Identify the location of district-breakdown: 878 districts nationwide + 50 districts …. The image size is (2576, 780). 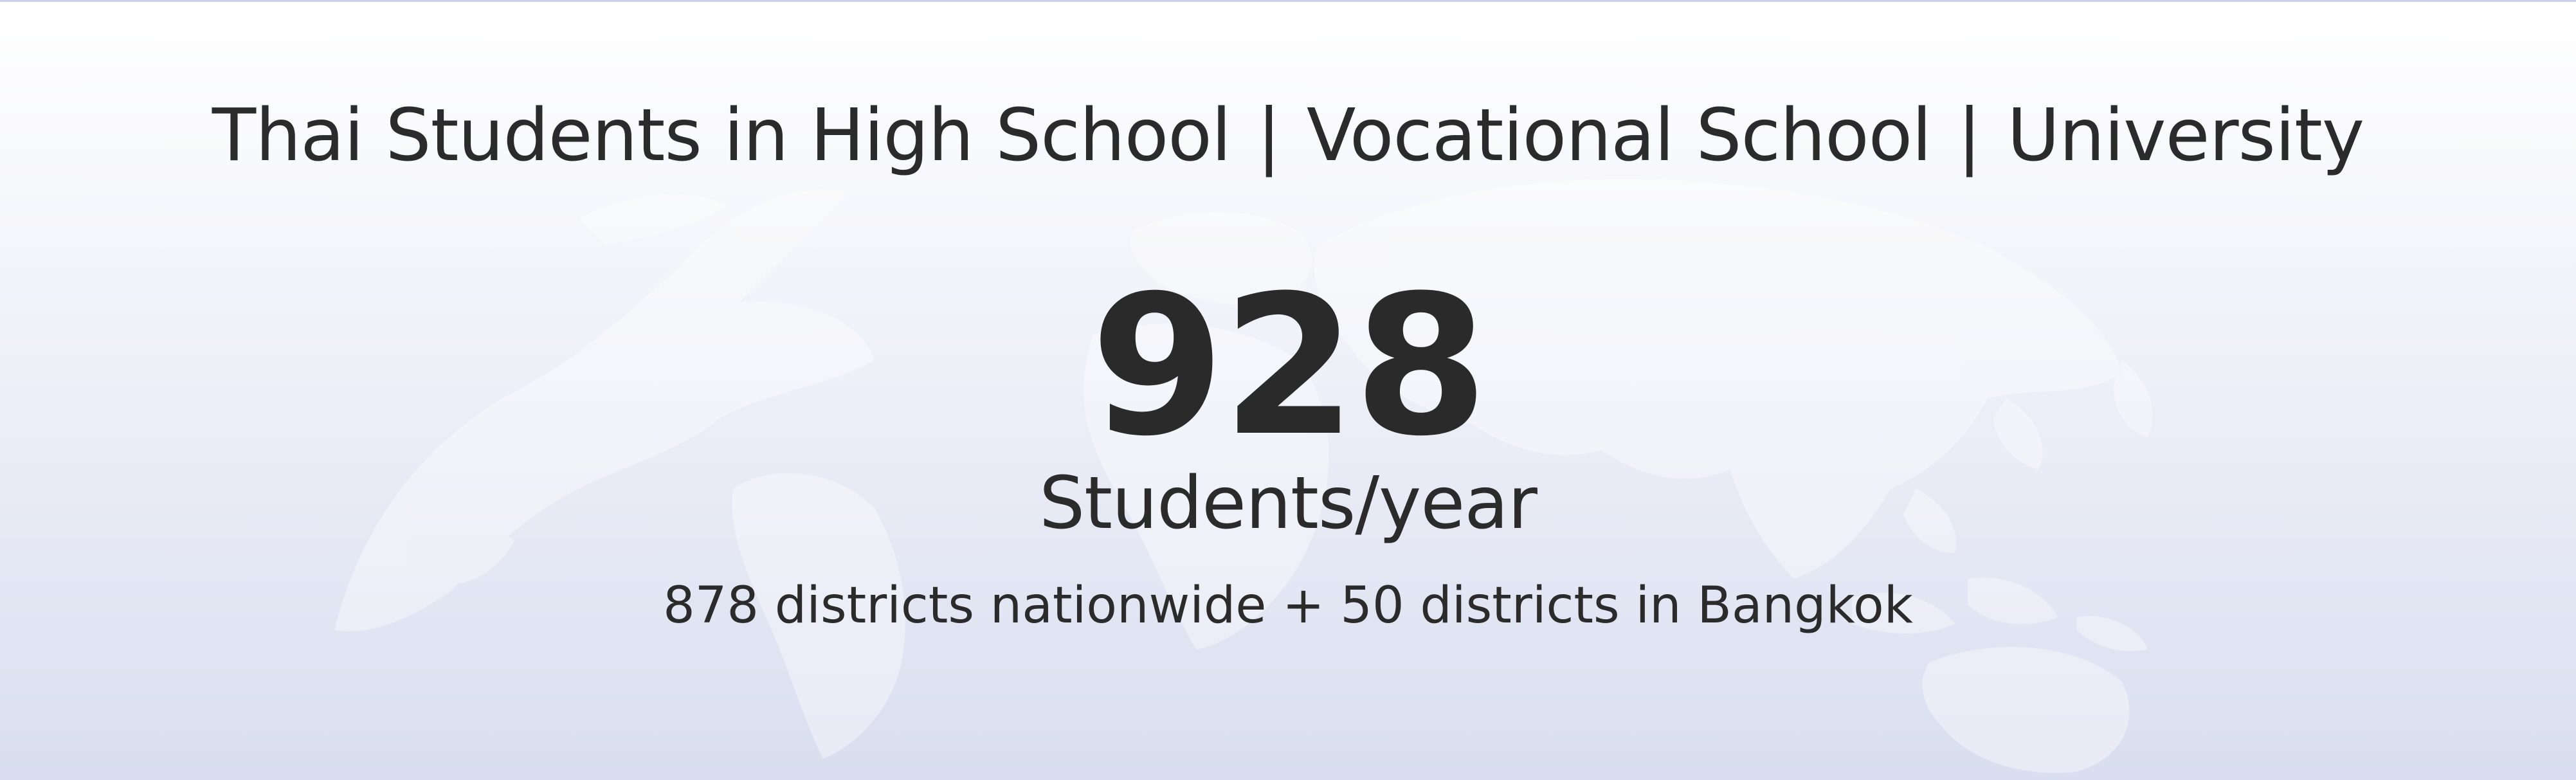
(1288, 606).